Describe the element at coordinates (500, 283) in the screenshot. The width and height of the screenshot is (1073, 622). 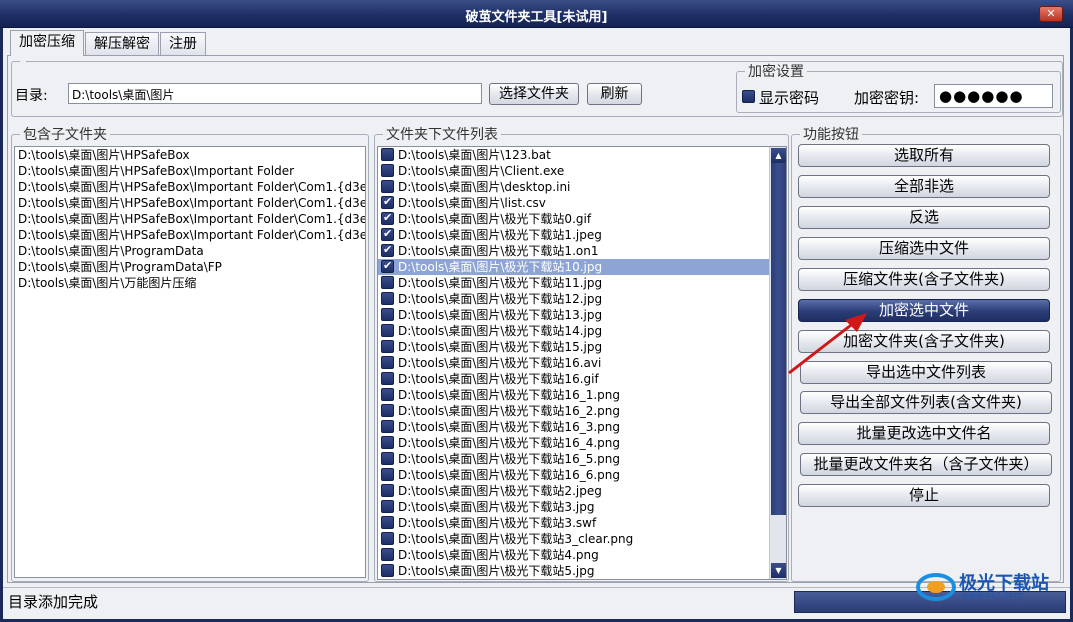
I see `file-name: D:\tools\桌面\图片\极光下载站11.jpg` at that location.